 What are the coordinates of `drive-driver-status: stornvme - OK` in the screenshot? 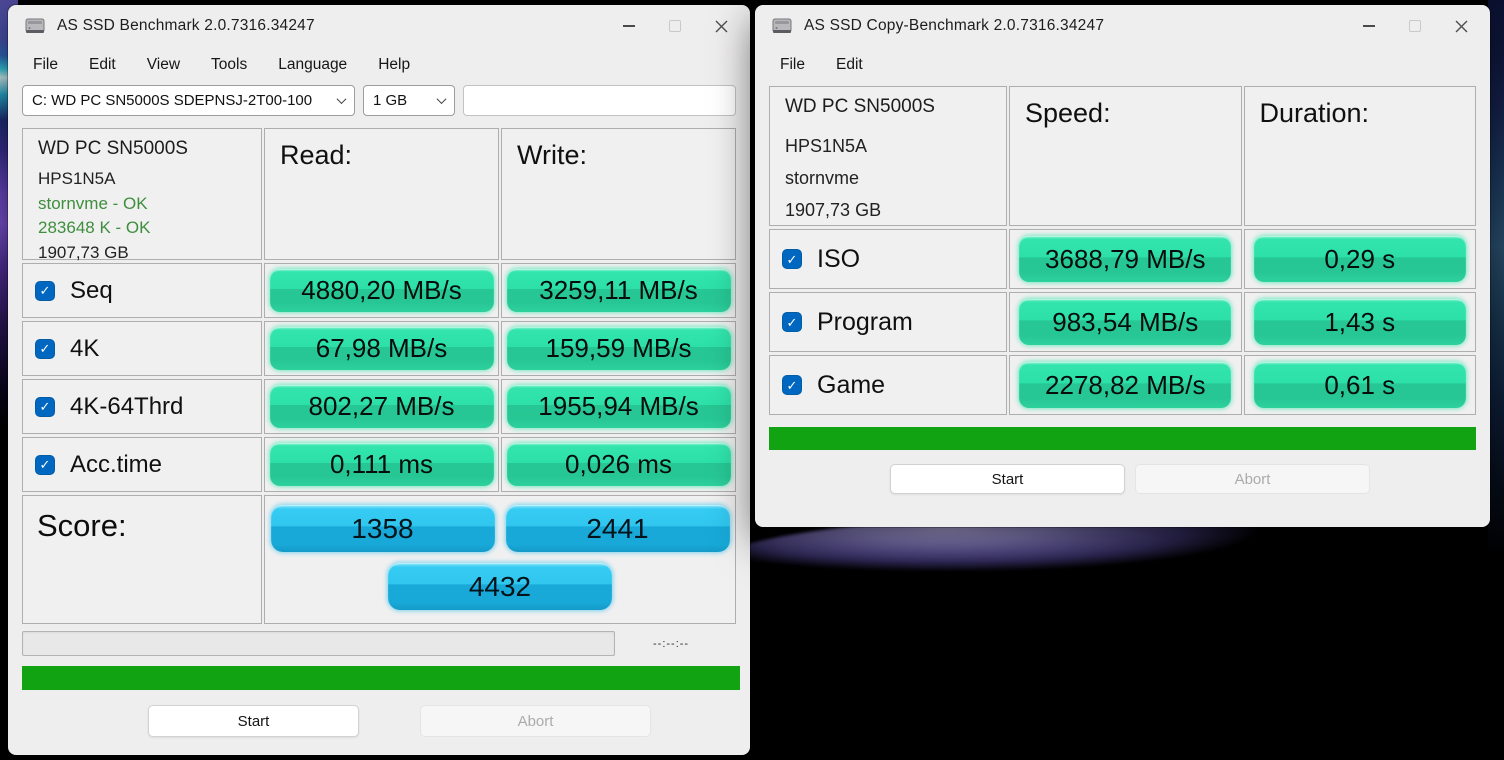 It's located at (93, 203).